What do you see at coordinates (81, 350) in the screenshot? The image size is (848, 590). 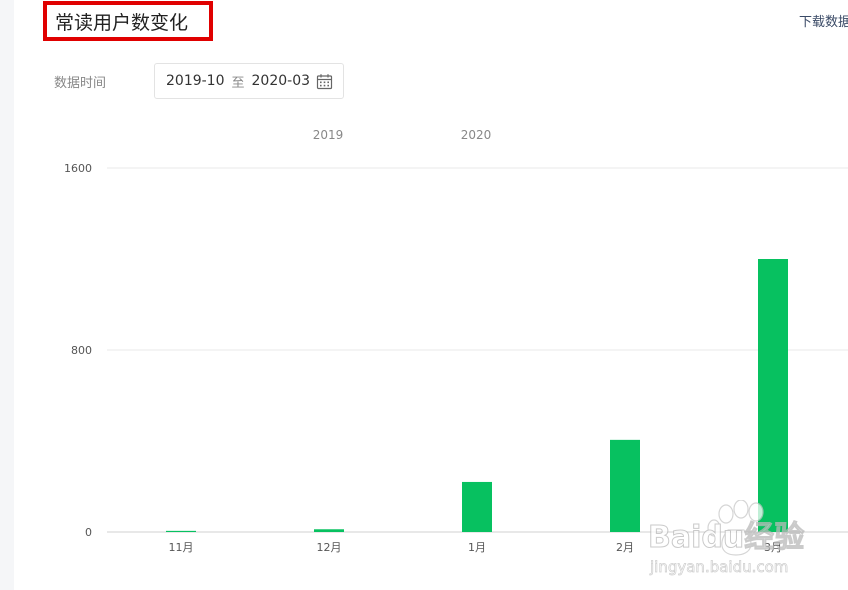 I see `y-tick-label: 800` at bounding box center [81, 350].